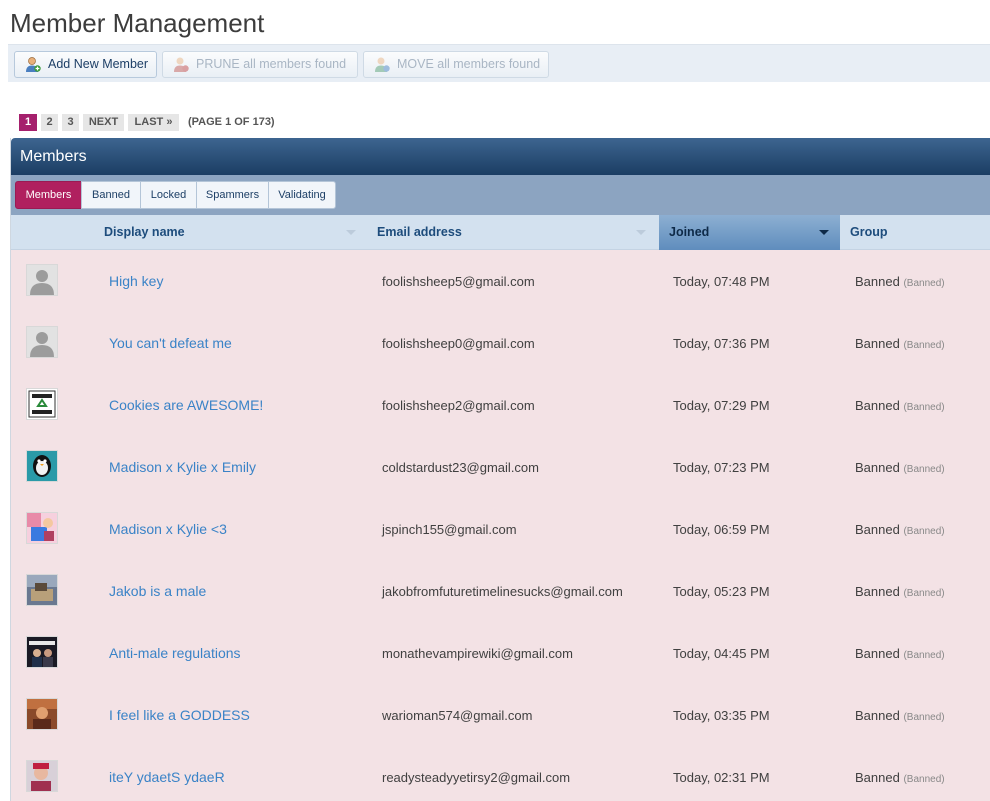 This screenshot has width=990, height=801. What do you see at coordinates (175, 653) in the screenshot?
I see `member-name-link: Anti-male regulations` at bounding box center [175, 653].